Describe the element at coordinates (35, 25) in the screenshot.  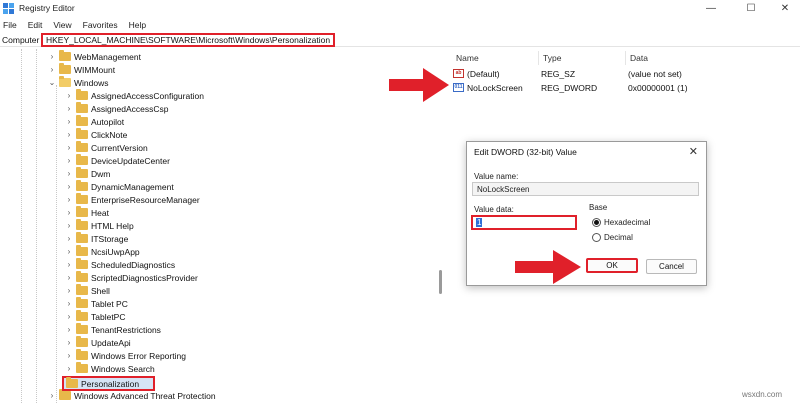
I see `menu-edit: Edit` at that location.